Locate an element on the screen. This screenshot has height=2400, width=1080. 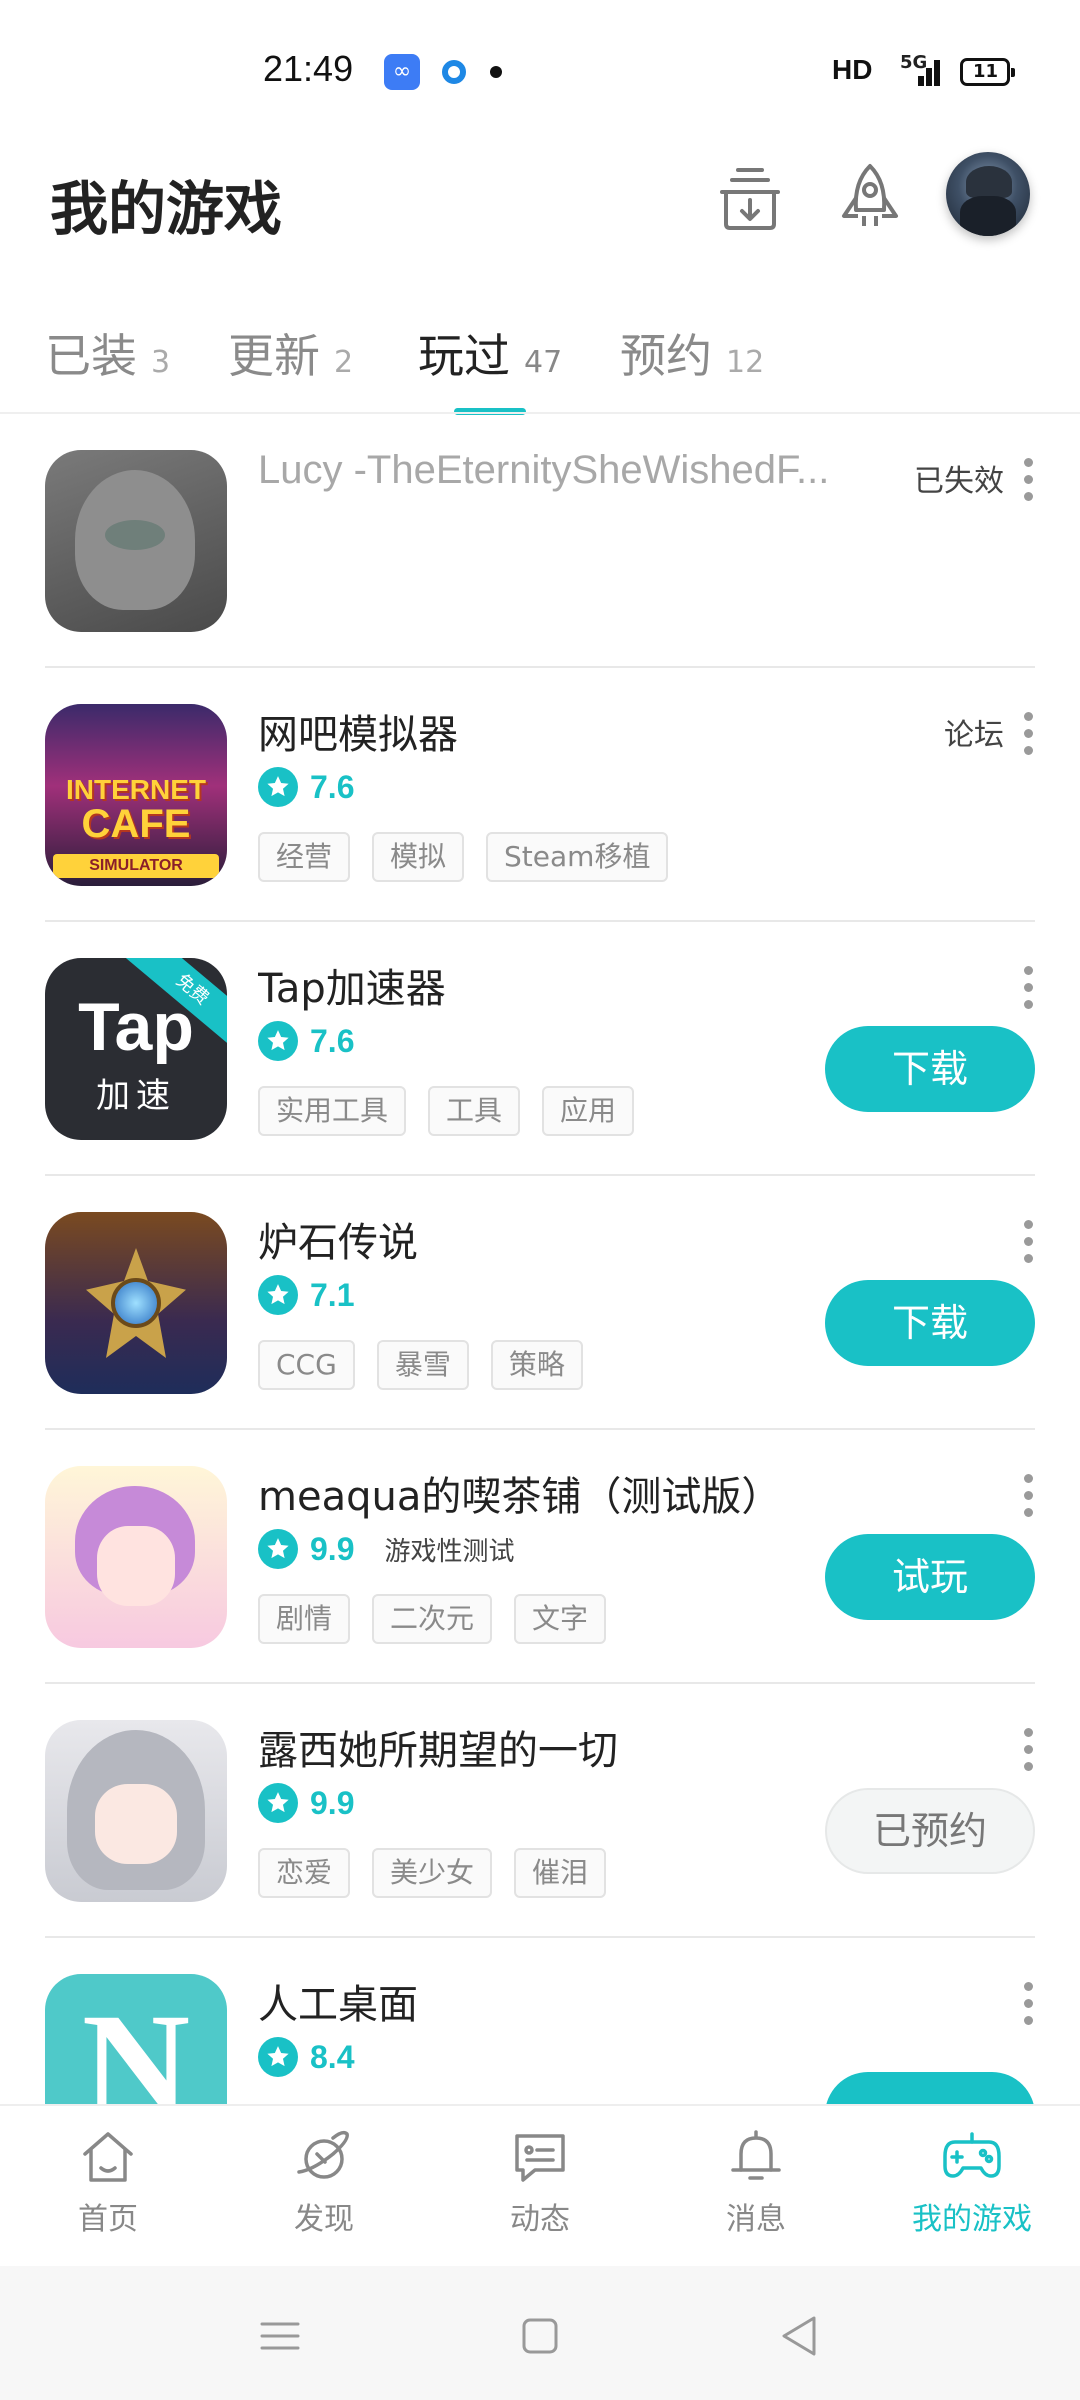
game-name: 网吧模拟器 is located at coordinates (358, 735).